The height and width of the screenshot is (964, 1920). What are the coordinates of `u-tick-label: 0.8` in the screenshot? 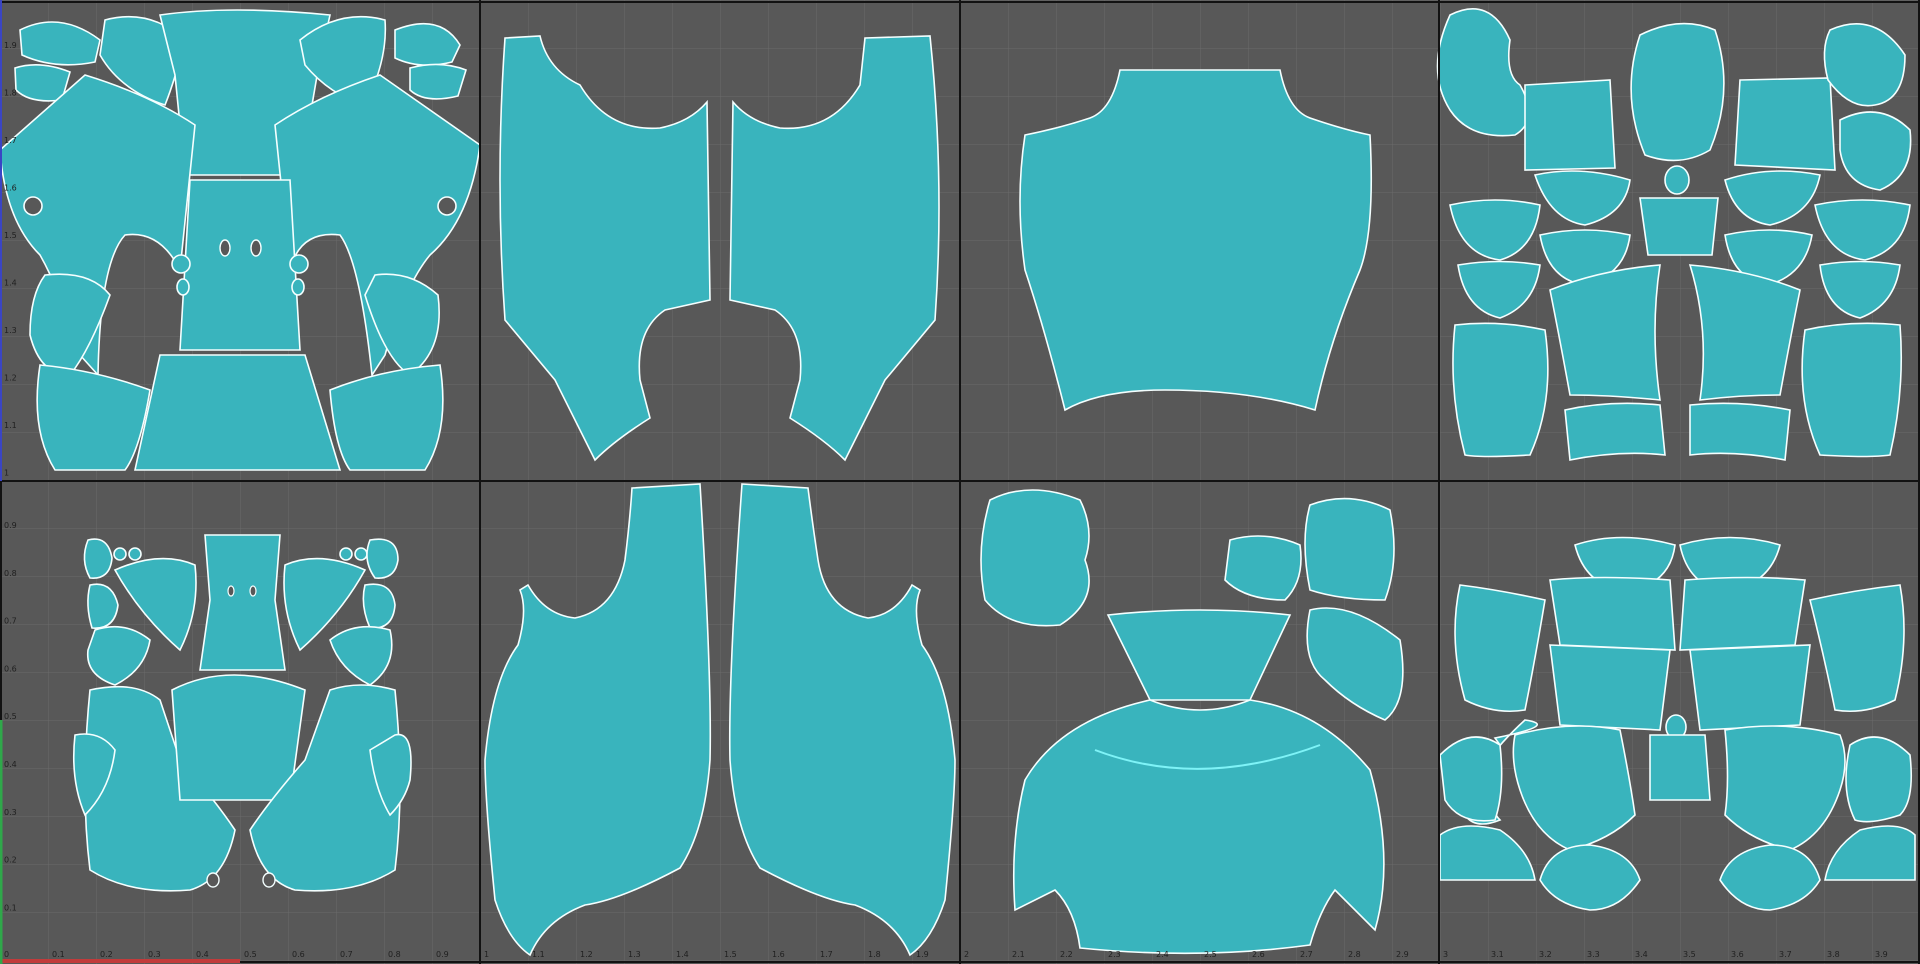 It's located at (394, 954).